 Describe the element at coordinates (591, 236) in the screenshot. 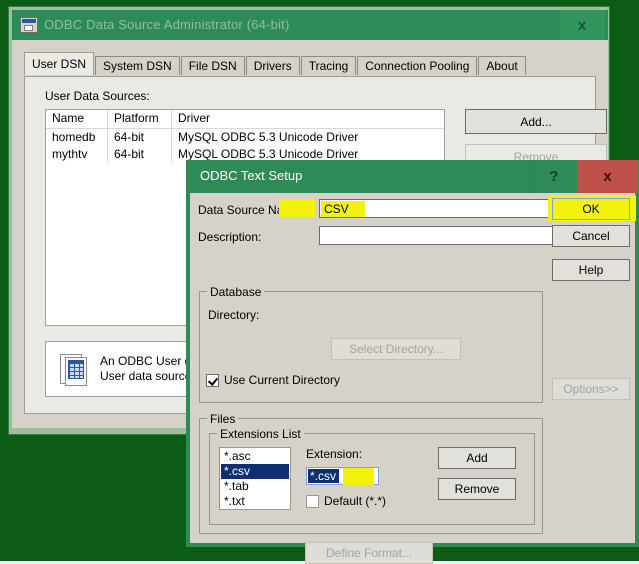

I see `cancel-button: Cancel` at that location.